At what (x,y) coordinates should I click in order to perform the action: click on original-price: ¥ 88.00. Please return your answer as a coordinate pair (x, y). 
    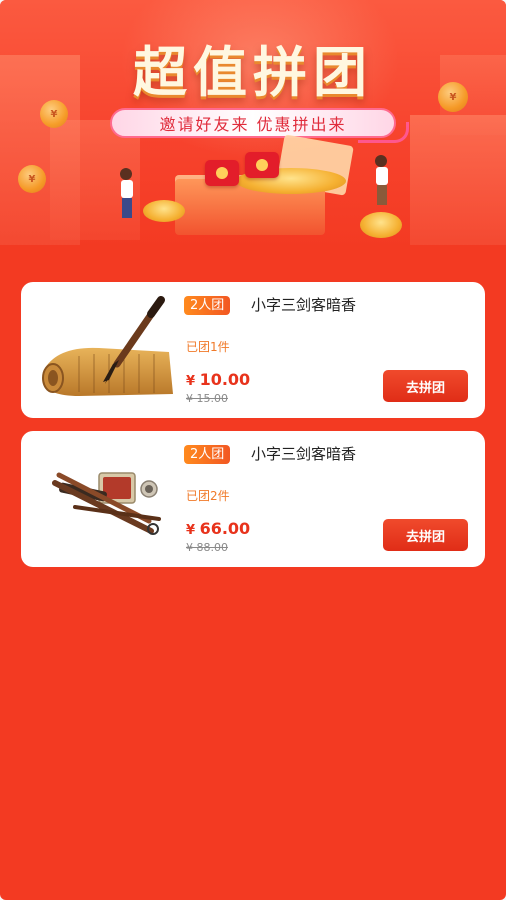
    Looking at the image, I should click on (207, 547).